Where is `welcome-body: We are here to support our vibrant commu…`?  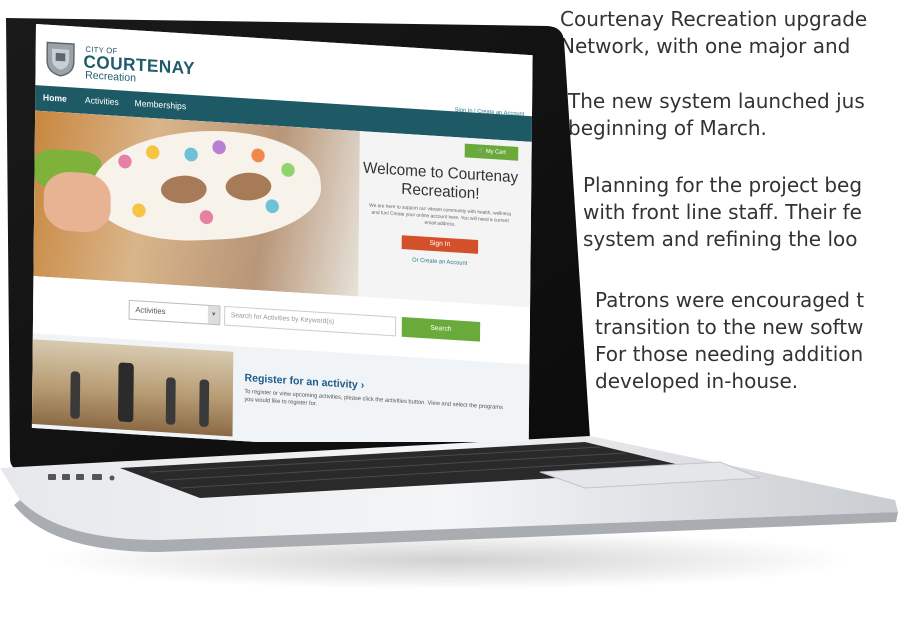
welcome-body: We are here to support our vibrant commu… is located at coordinates (440, 215).